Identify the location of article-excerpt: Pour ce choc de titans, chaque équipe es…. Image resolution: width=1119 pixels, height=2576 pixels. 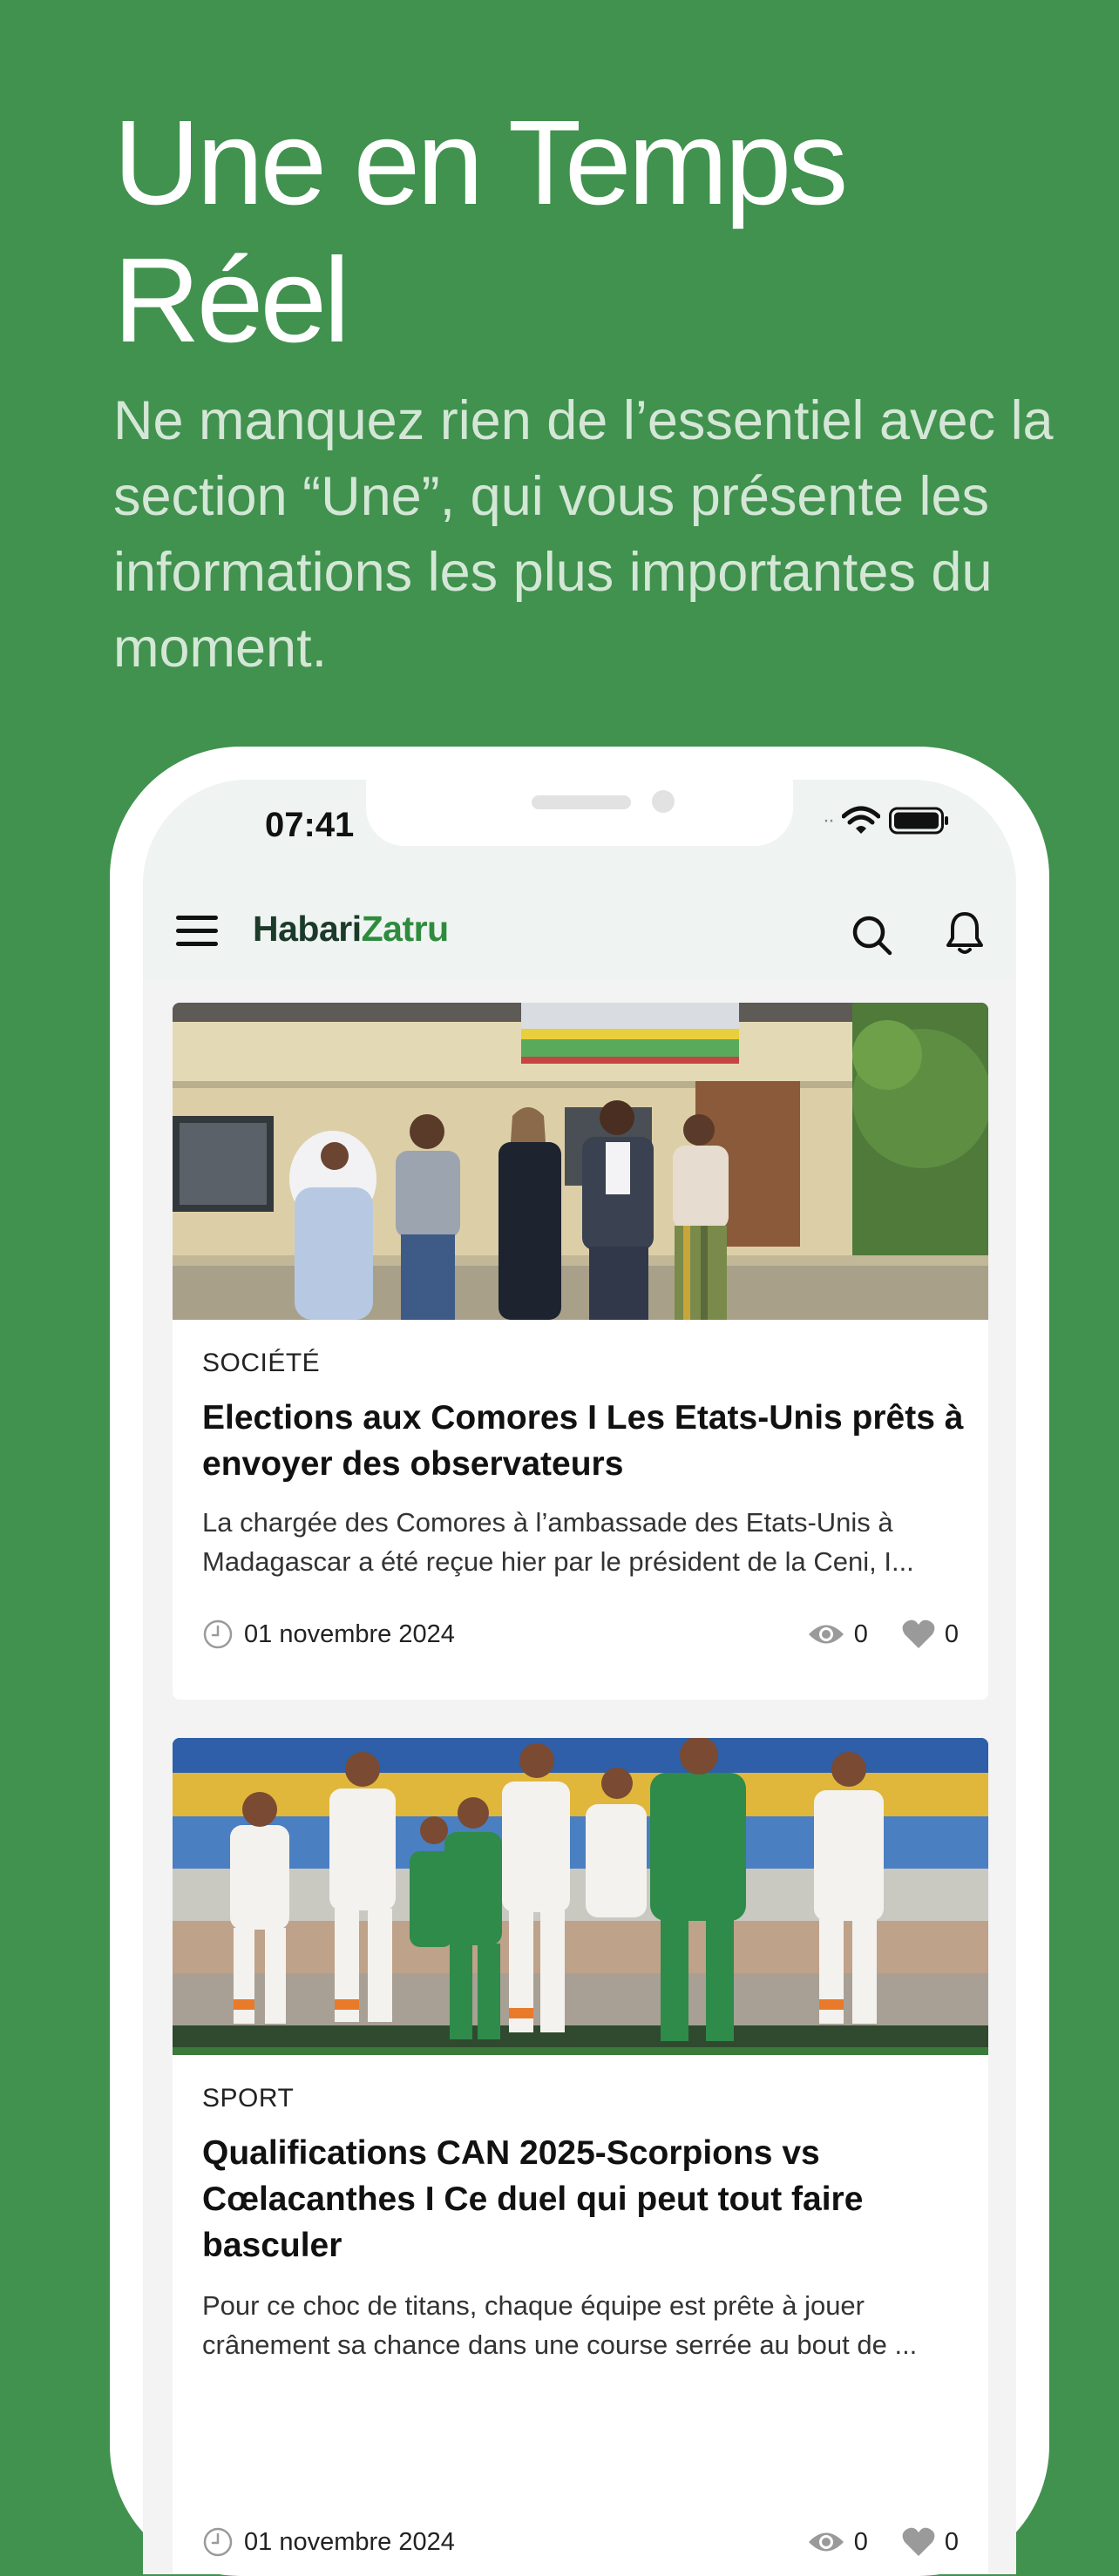
(560, 2325).